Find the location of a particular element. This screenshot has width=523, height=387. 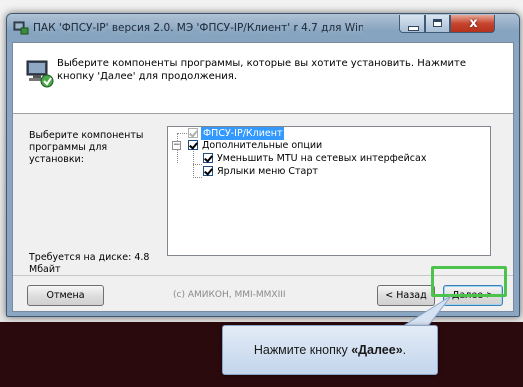

callout-bold-text: «Далее» is located at coordinates (377, 350).